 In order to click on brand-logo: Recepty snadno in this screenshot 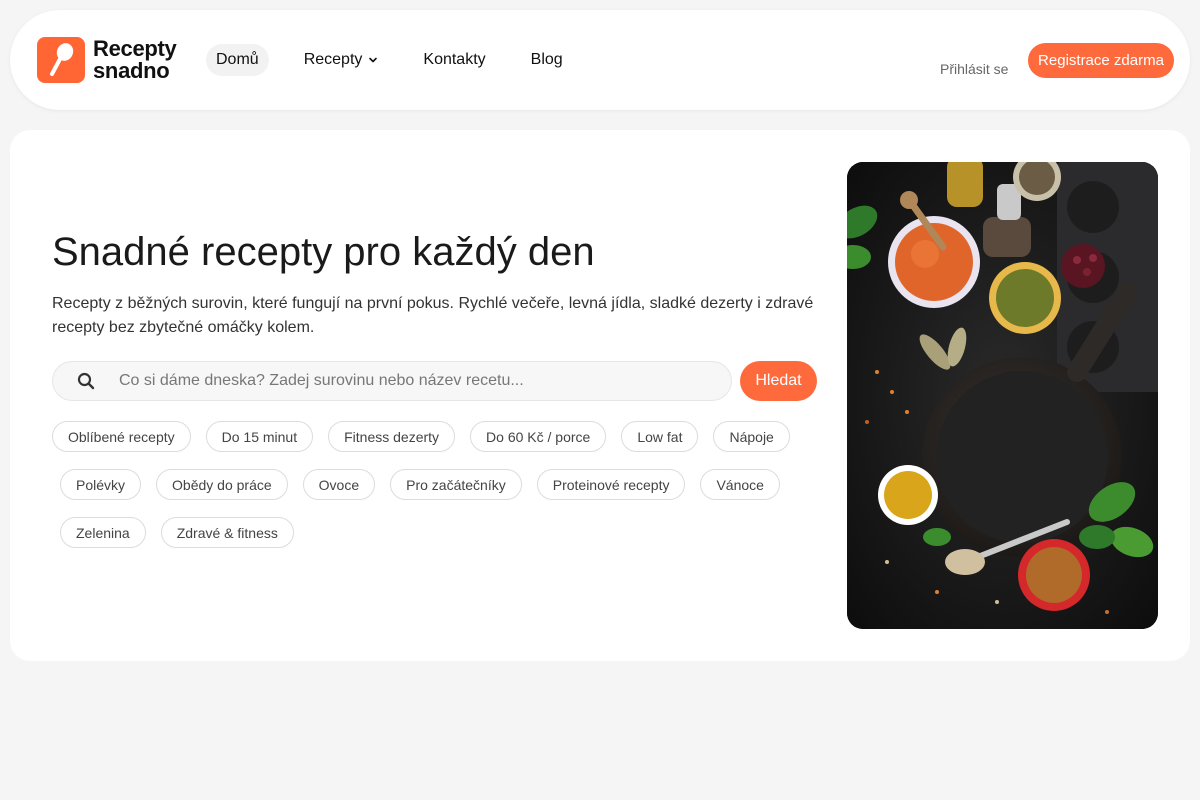, I will do `click(107, 60)`.